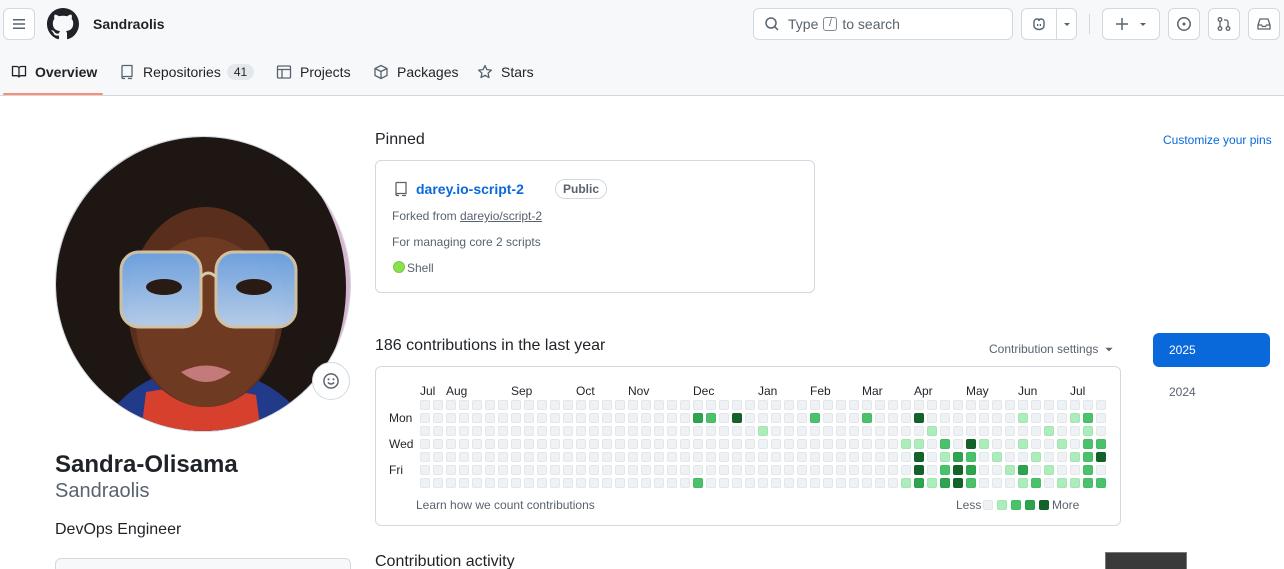  I want to click on tab-overview: Overview, so click(54, 72).